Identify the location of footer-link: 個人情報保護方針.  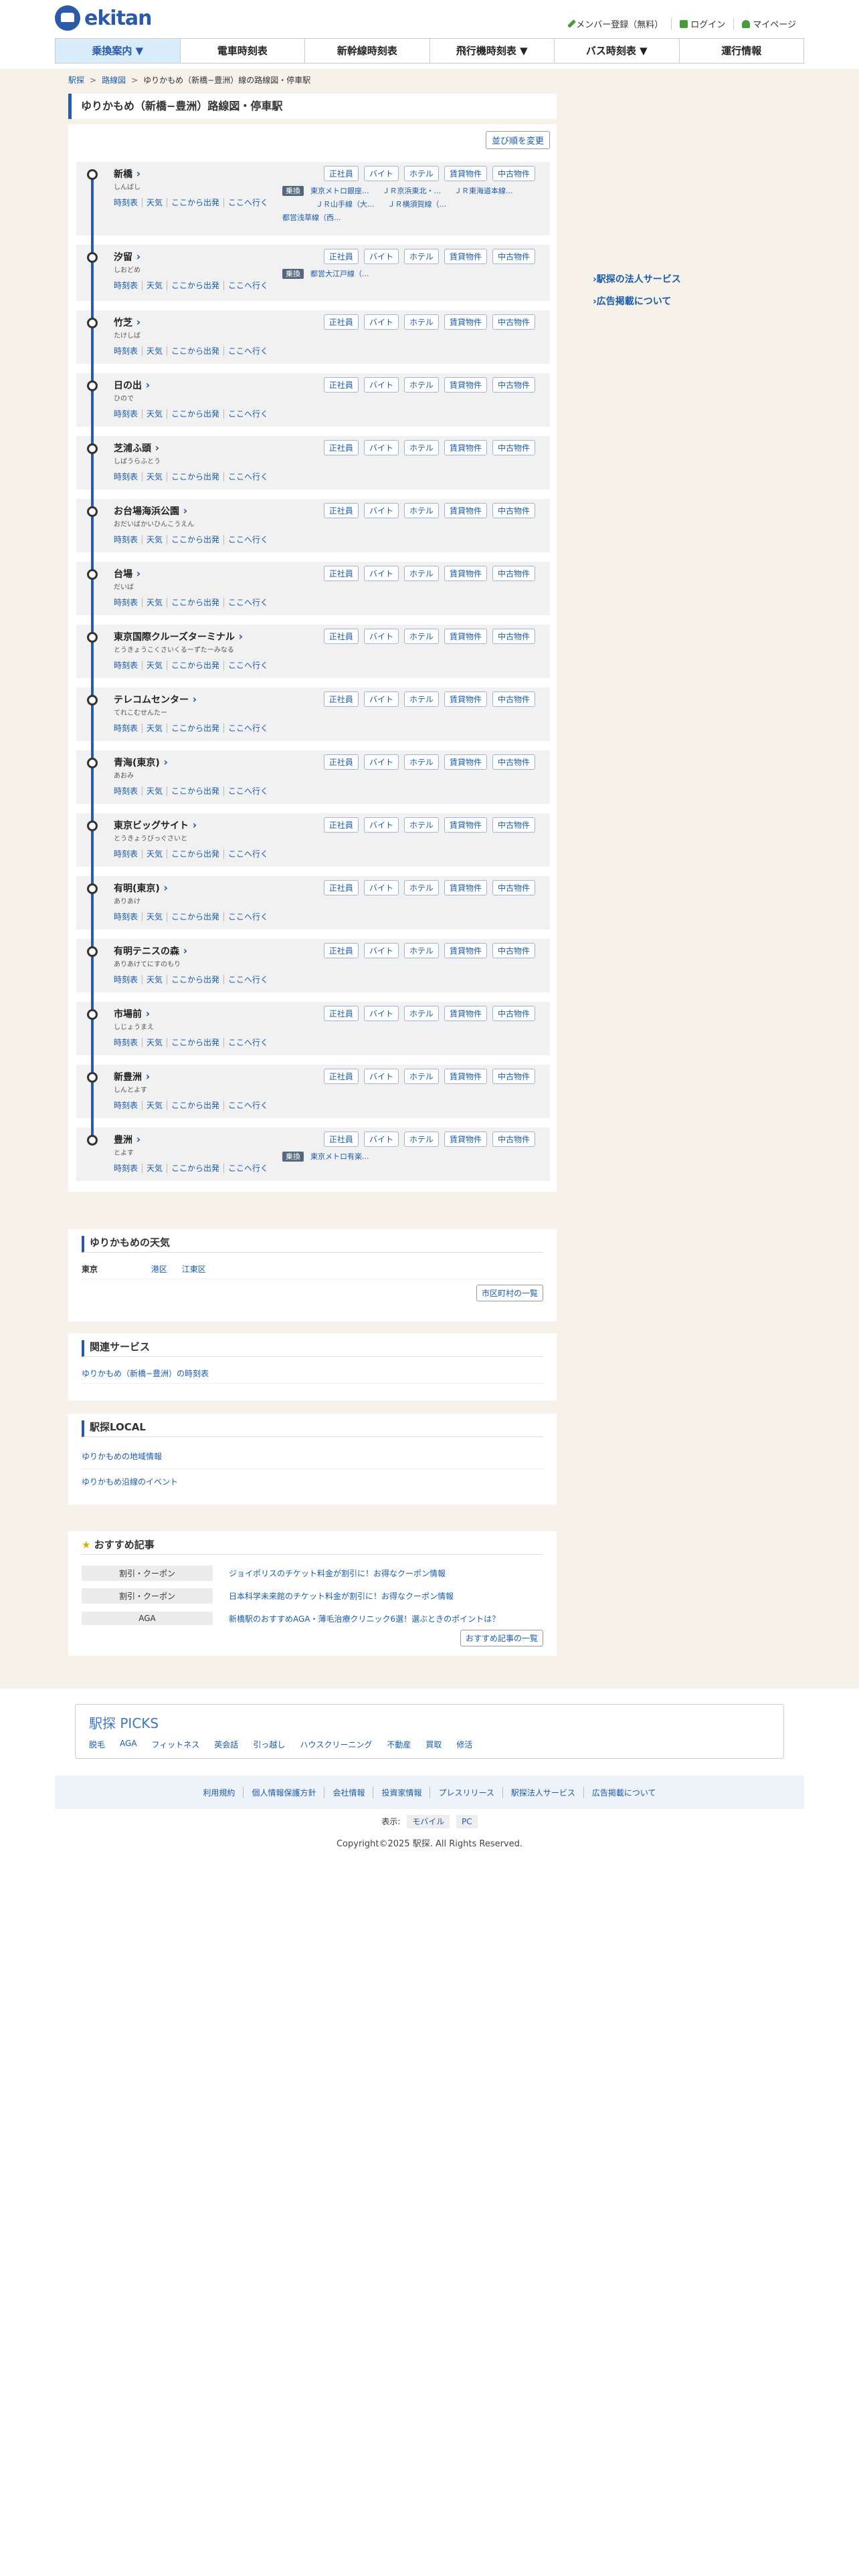
(283, 1792).